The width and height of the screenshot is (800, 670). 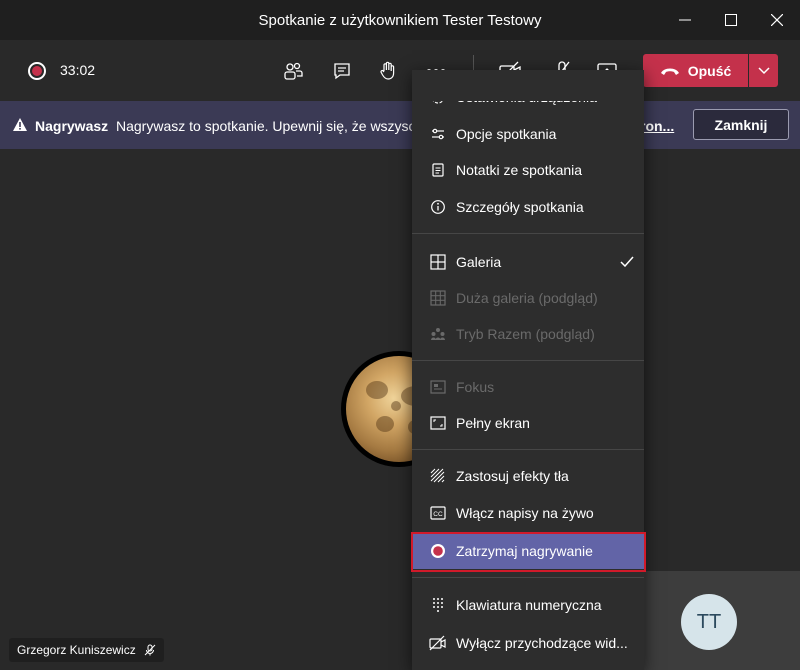 I want to click on menu-item-label: Notatki ze spotkania, so click(x=519, y=170).